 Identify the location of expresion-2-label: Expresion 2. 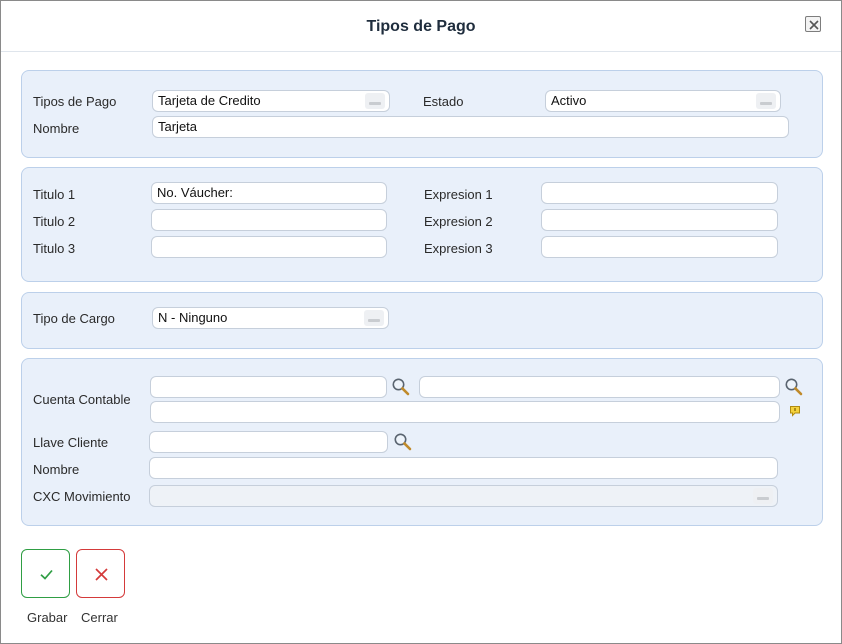
(458, 221).